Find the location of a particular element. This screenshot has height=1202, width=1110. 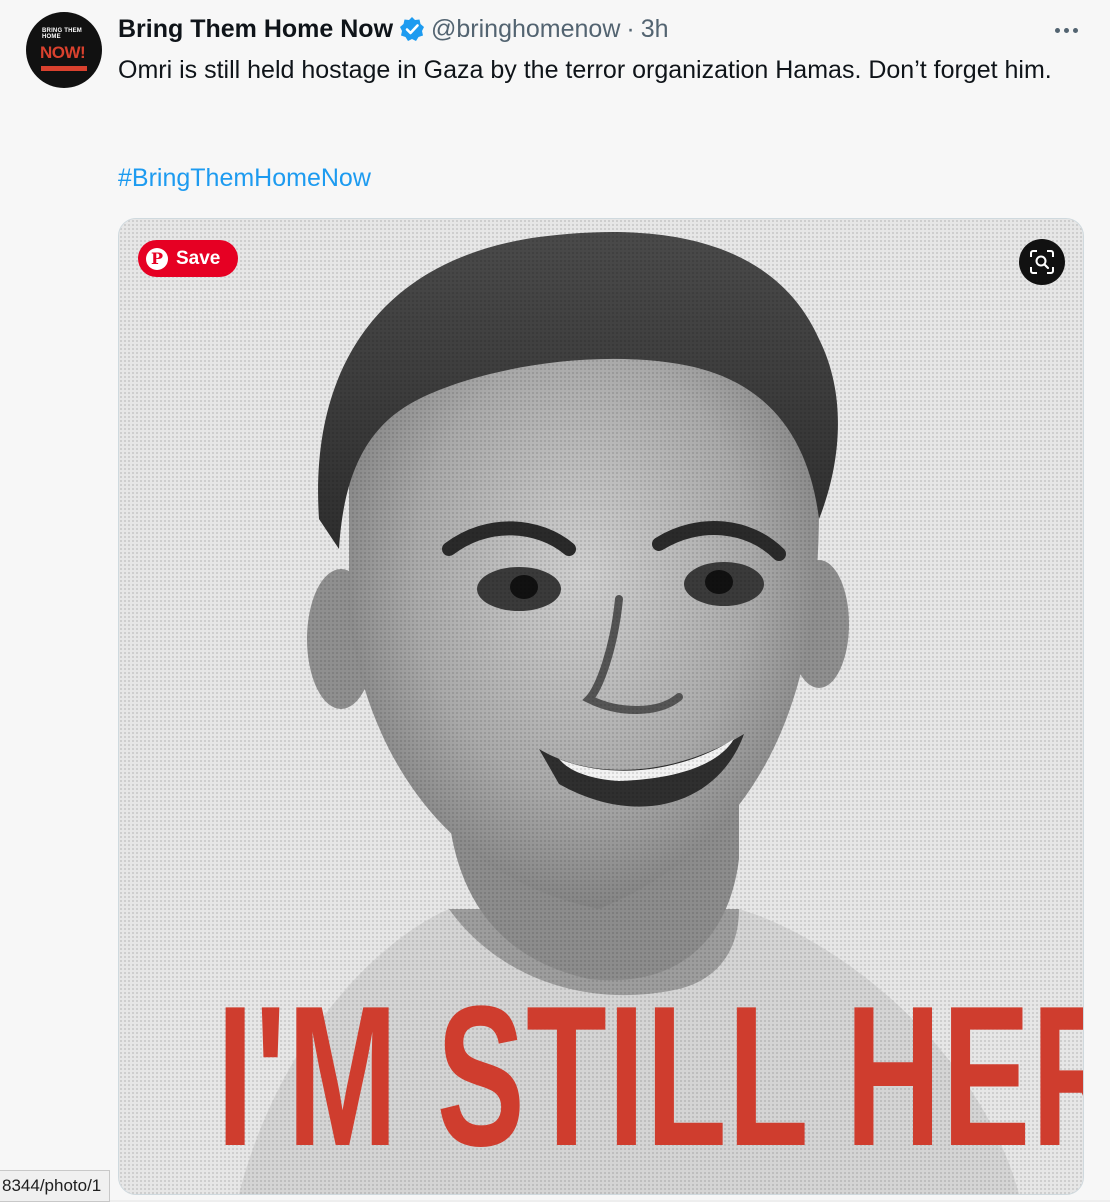

hashtag-link: #BringThemHomeNow is located at coordinates (244, 178).